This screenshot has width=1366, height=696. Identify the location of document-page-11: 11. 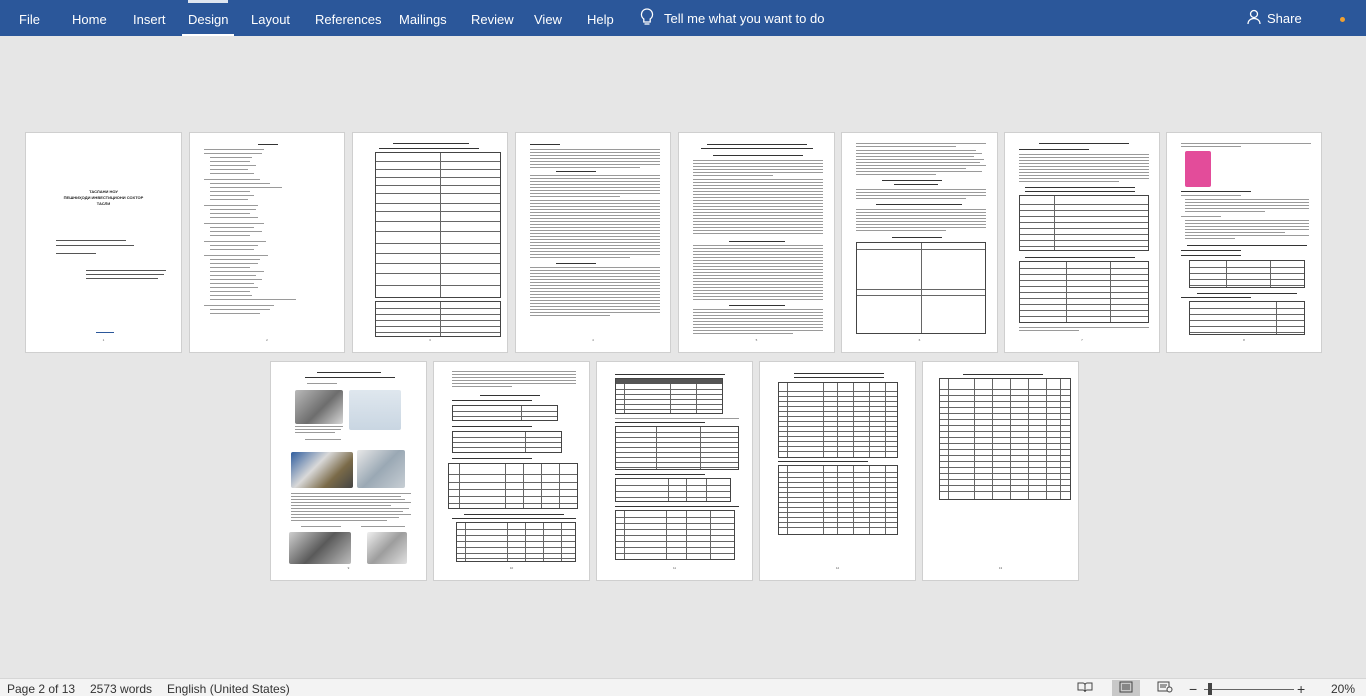
(674, 471).